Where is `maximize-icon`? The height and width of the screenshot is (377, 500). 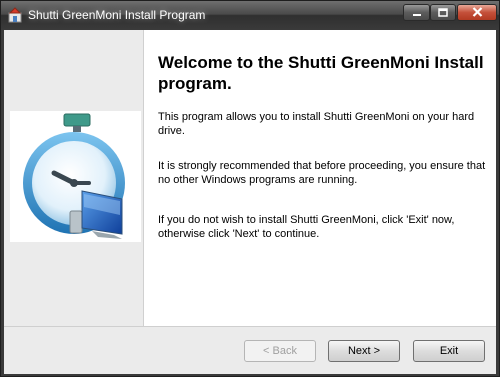 maximize-icon is located at coordinates (443, 13).